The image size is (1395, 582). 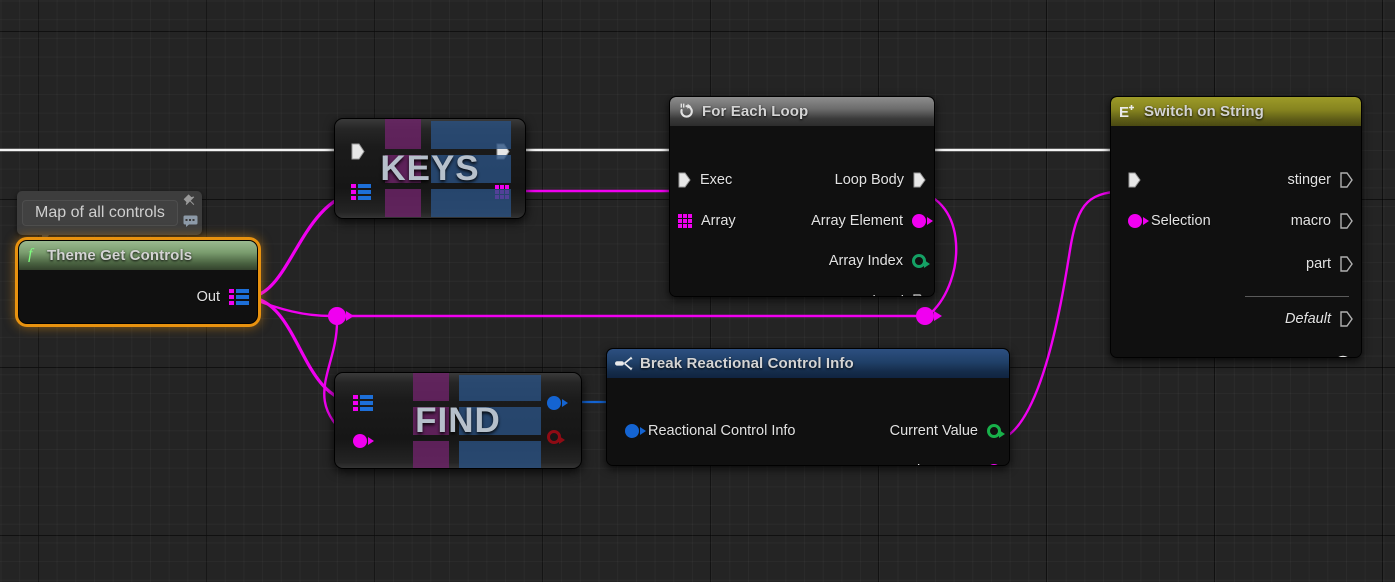 I want to click on node-body: Out, so click(x=138, y=296).